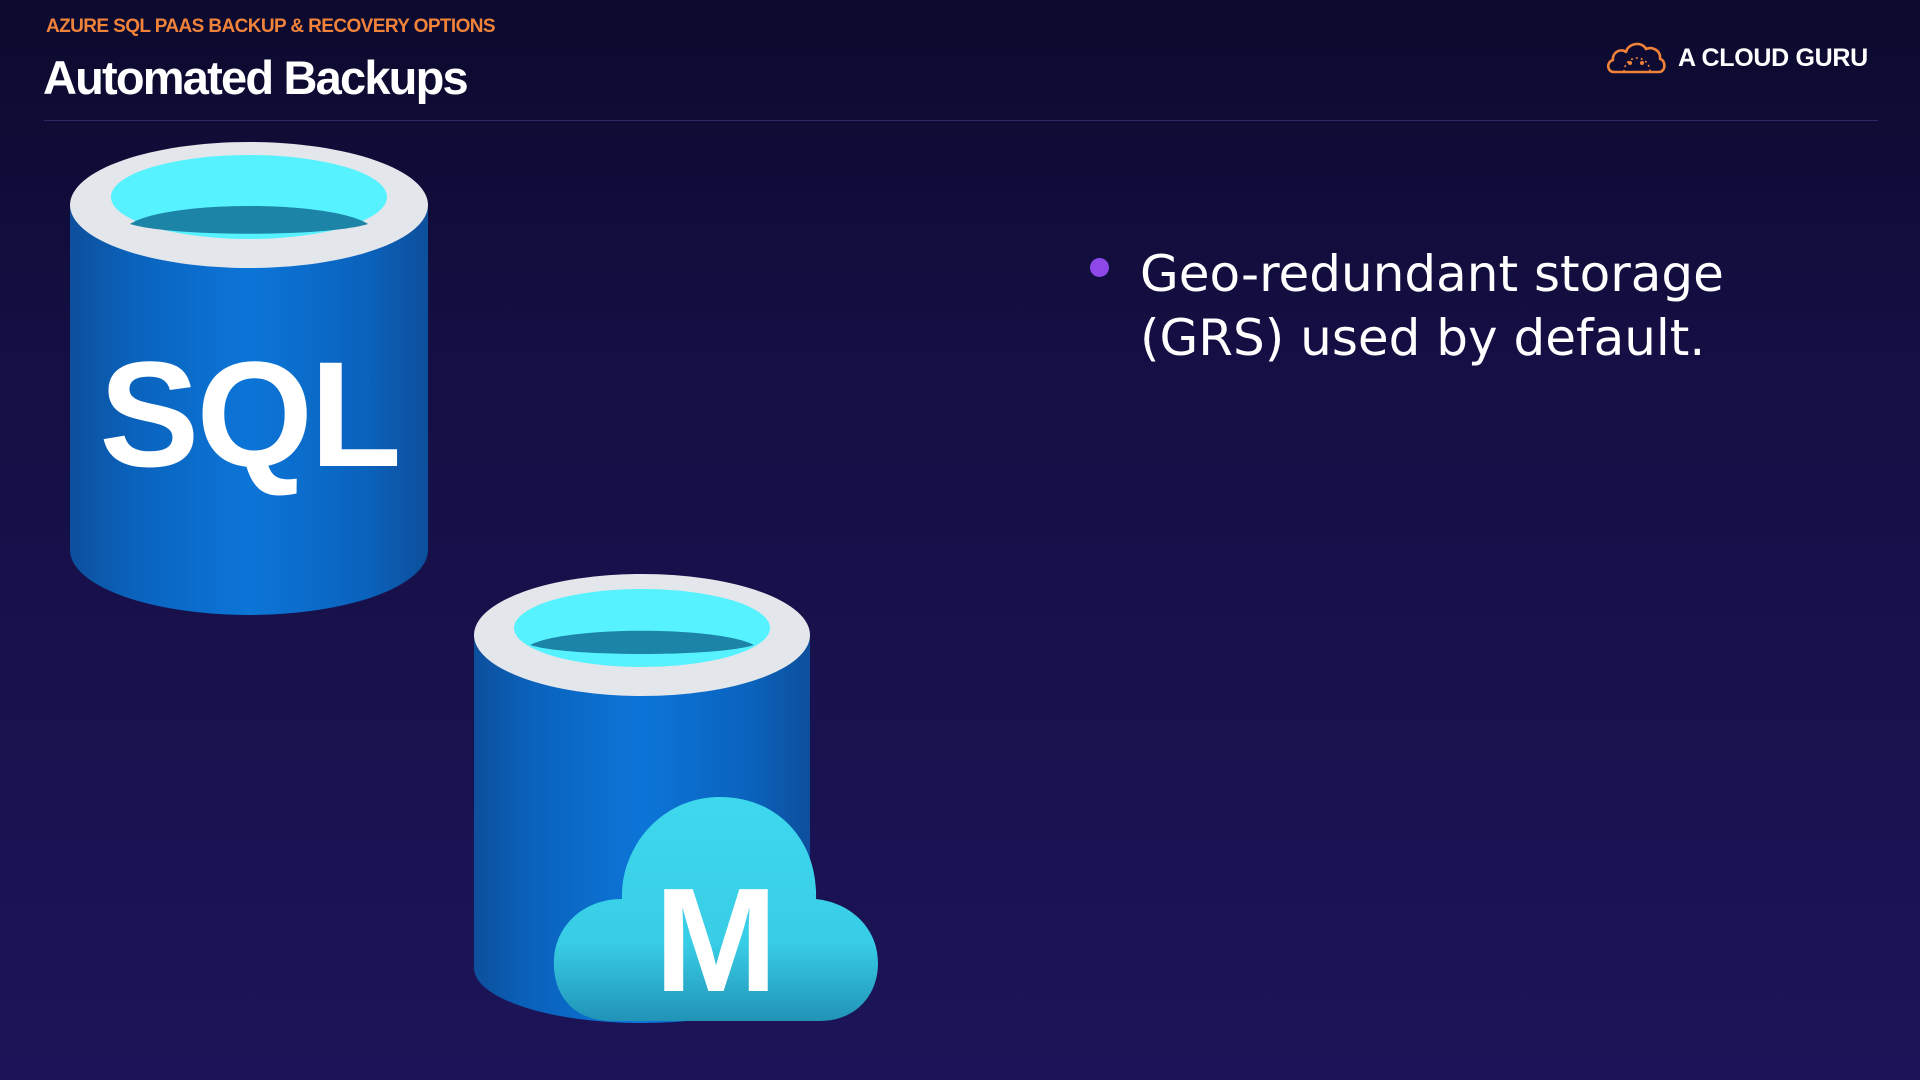 This screenshot has width=1920, height=1080. What do you see at coordinates (1773, 57) in the screenshot?
I see `brand-name: A CLOUD GURU` at bounding box center [1773, 57].